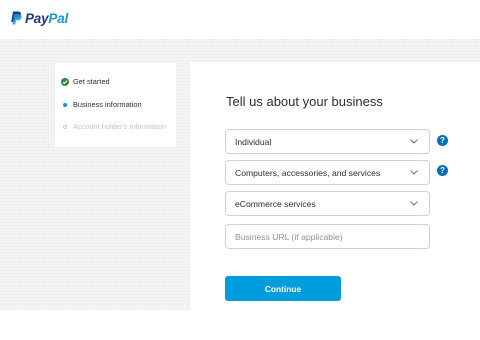 The height and width of the screenshot is (340, 480). I want to click on business-category-value: Computers, accessories, and services, so click(308, 172).